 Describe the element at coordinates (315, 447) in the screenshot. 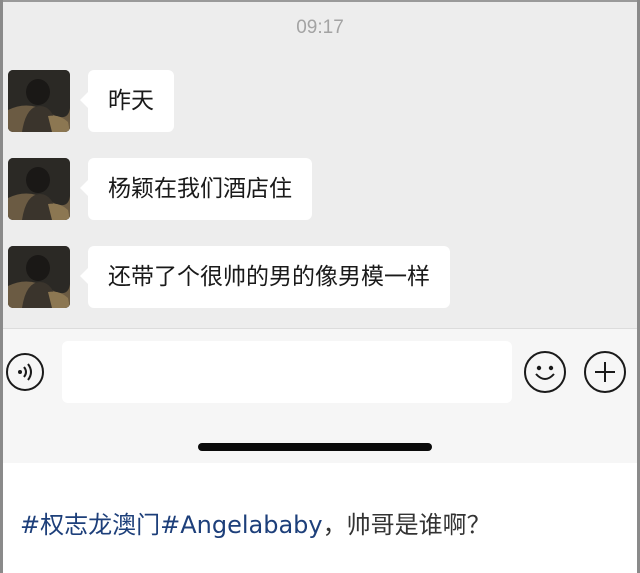

I see `home-indicator` at that location.